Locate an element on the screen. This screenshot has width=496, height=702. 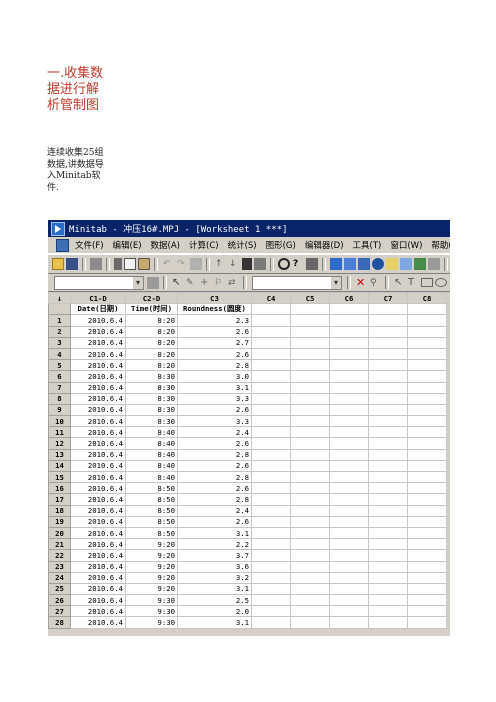
column-header: C3 is located at coordinates (214, 298).